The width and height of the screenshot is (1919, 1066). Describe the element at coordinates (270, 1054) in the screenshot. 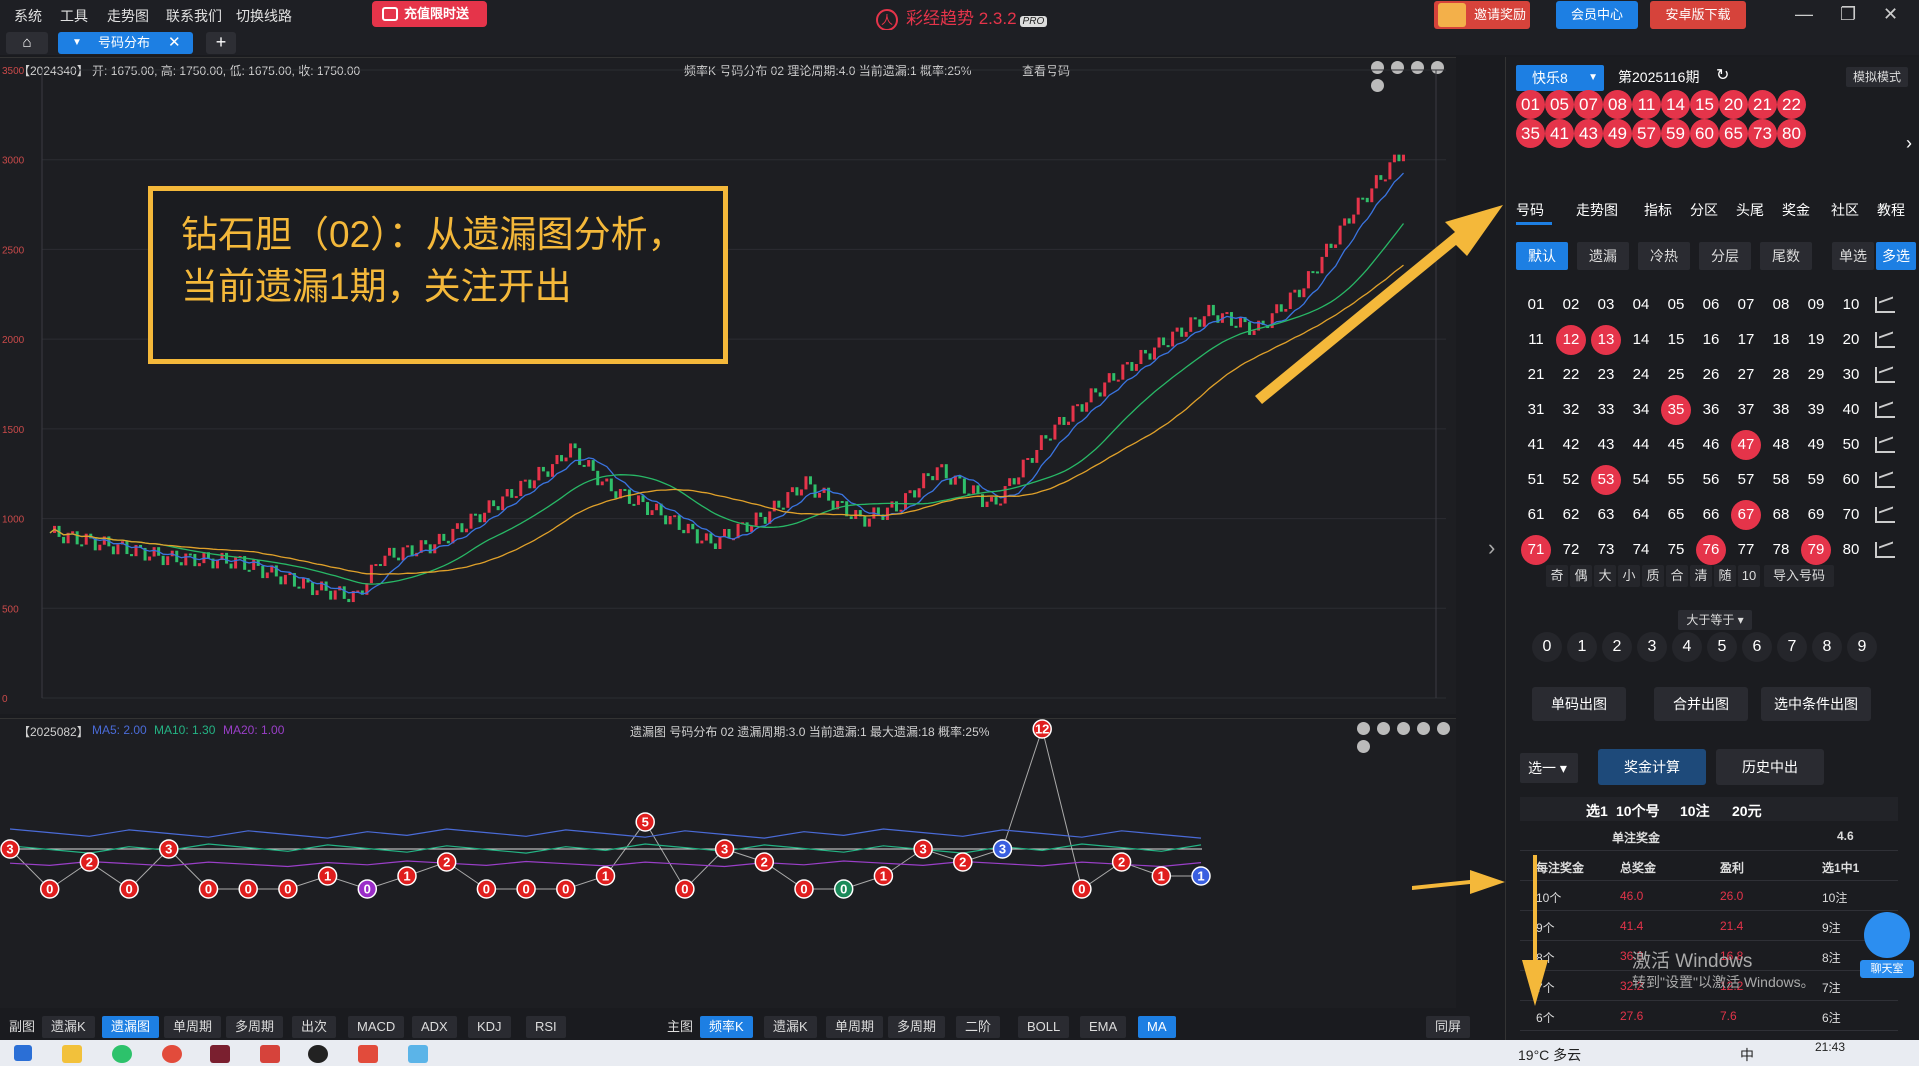

I see `lottery-app-icon` at that location.